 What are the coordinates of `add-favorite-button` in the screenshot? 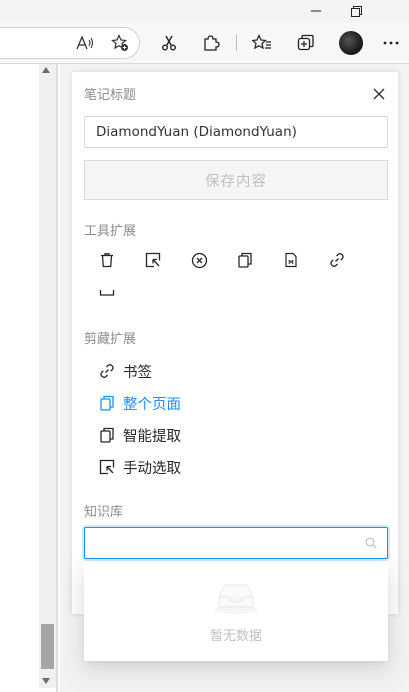 It's located at (120, 43).